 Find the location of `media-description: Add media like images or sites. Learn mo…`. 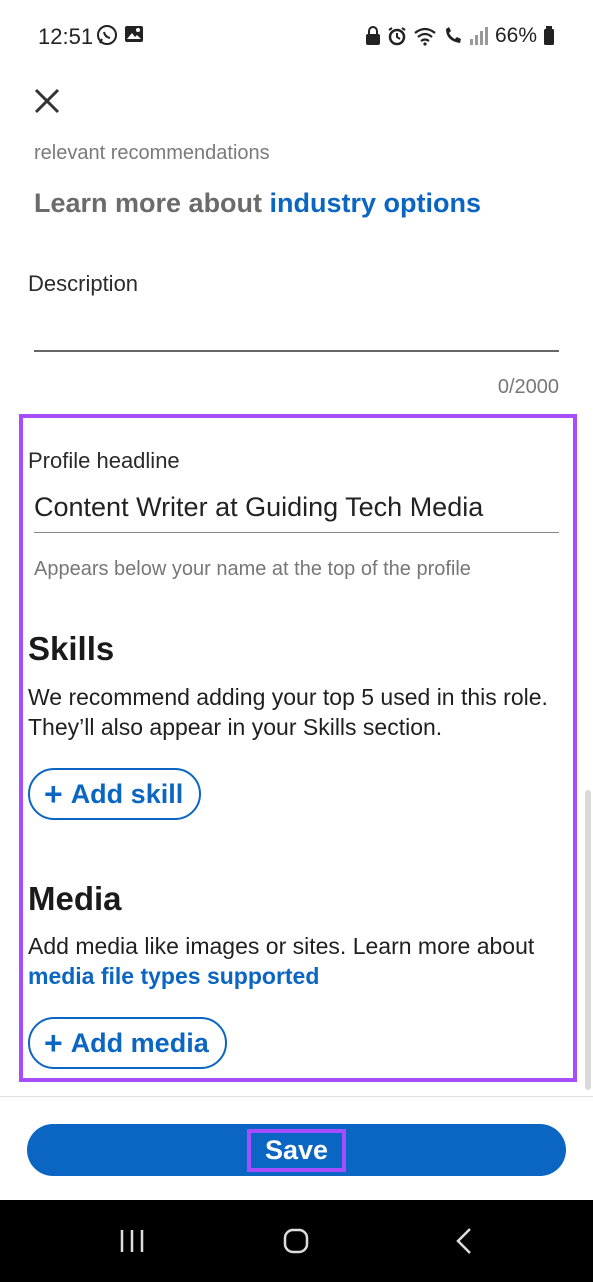

media-description: Add media like images or sites. Learn mo… is located at coordinates (298, 961).